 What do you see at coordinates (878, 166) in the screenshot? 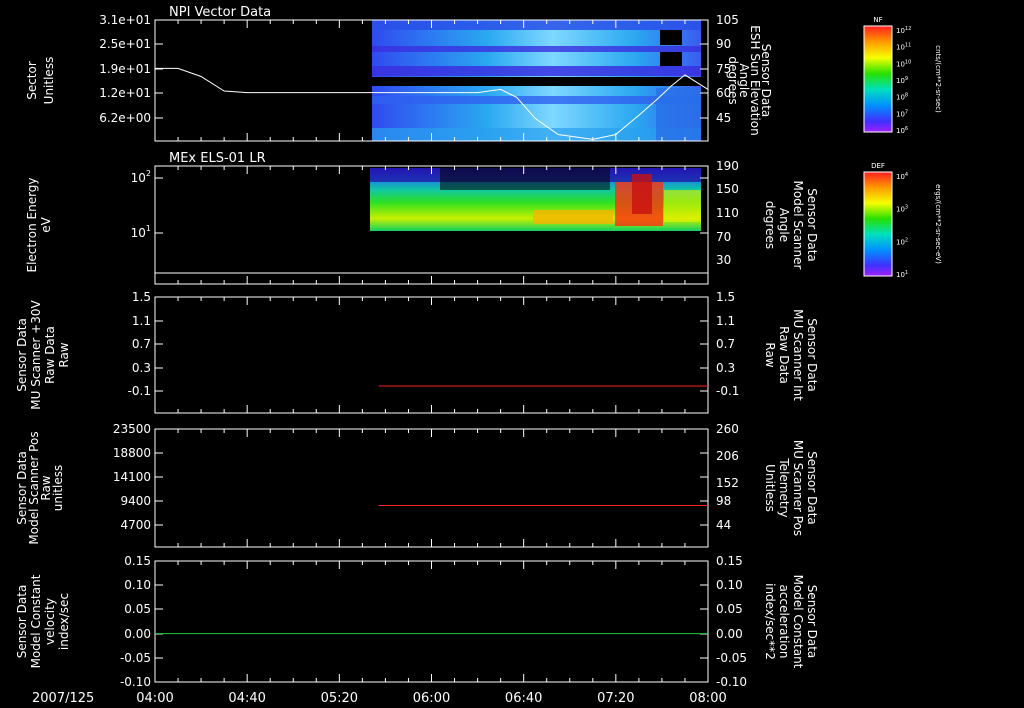
I see `def-colorbar-title: DEF` at bounding box center [878, 166].